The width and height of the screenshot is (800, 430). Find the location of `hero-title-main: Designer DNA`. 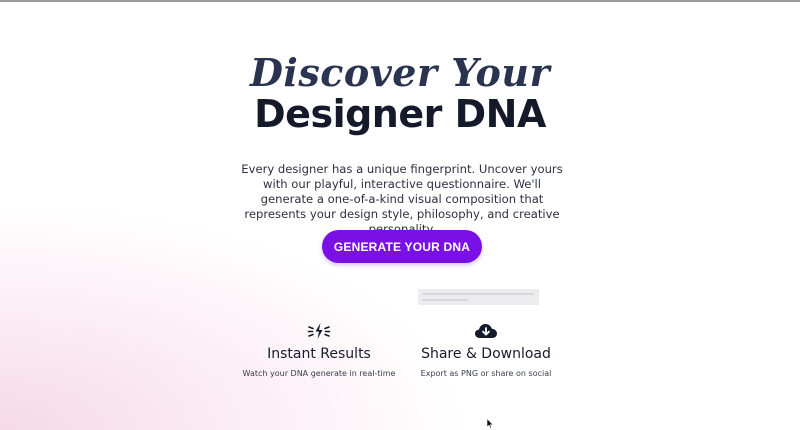

hero-title-main: Designer DNA is located at coordinates (400, 114).